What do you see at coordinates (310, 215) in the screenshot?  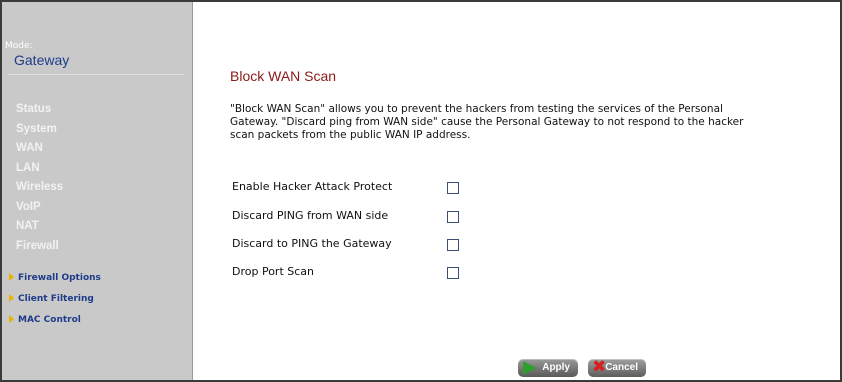 I see `option-label-discard-ping-wan: Discard PING from WAN side` at bounding box center [310, 215].